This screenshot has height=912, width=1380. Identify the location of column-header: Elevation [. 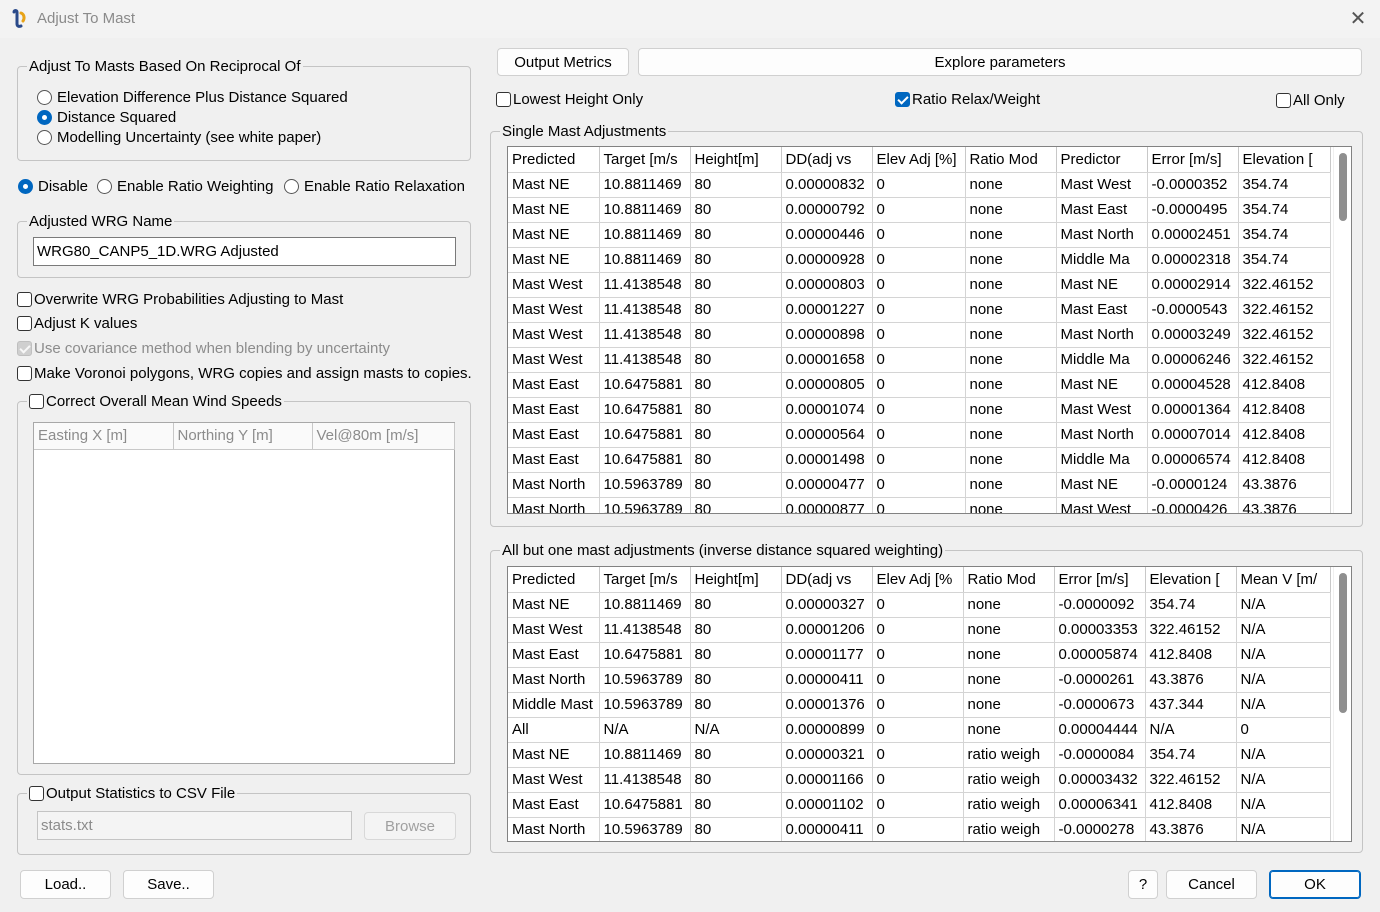
(1191, 580).